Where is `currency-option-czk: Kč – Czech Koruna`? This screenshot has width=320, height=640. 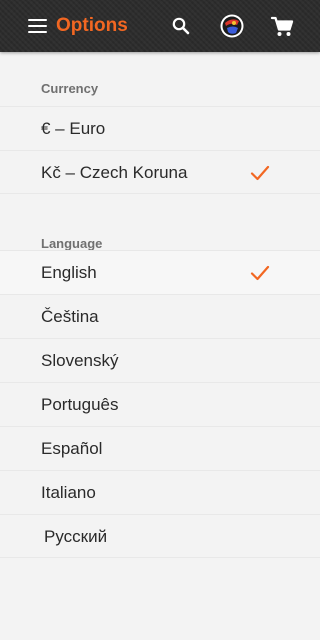
currency-option-czk: Kč – Czech Koruna is located at coordinates (160, 172).